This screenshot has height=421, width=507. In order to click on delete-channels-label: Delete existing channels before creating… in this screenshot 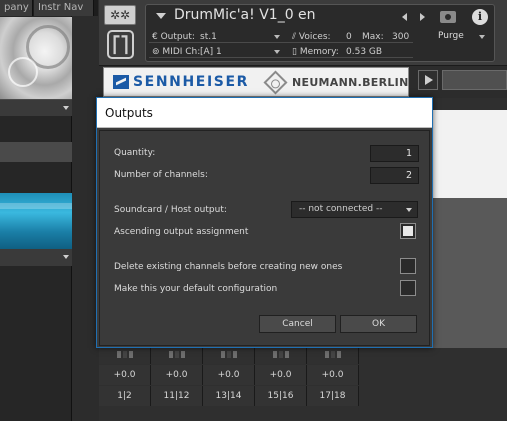, I will do `click(228, 267)`.